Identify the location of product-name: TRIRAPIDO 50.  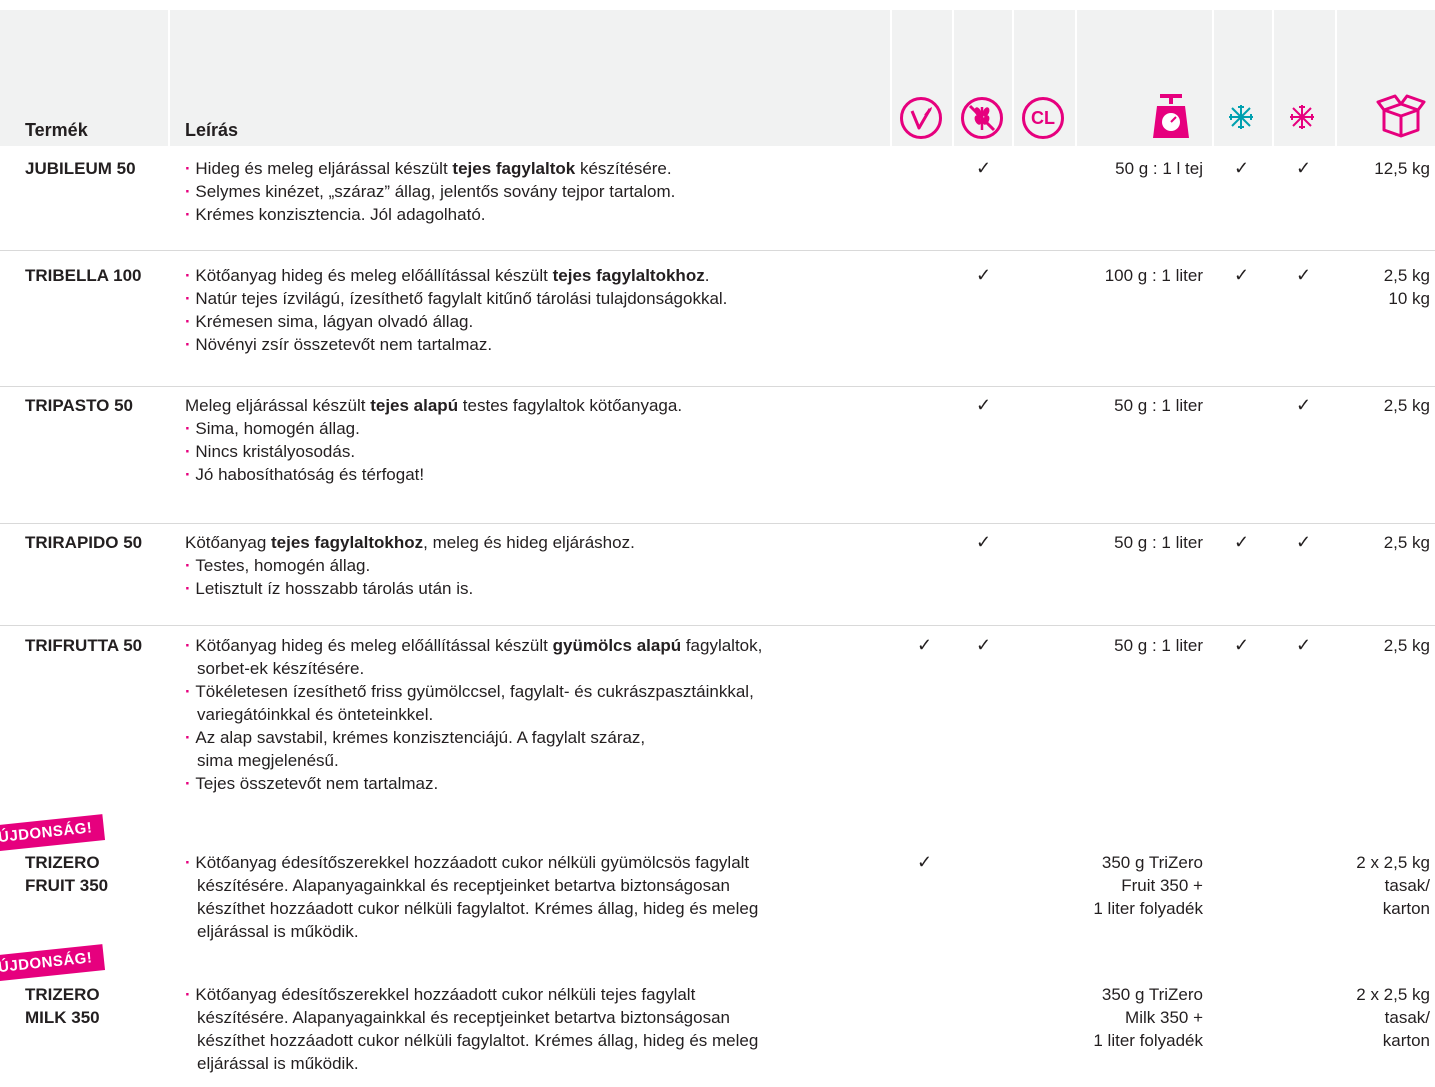
(83, 542).